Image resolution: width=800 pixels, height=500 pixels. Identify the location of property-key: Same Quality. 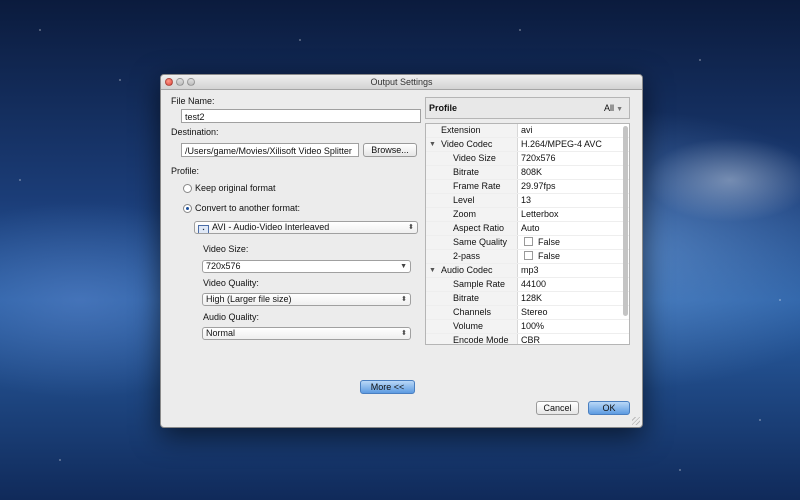
(480, 242).